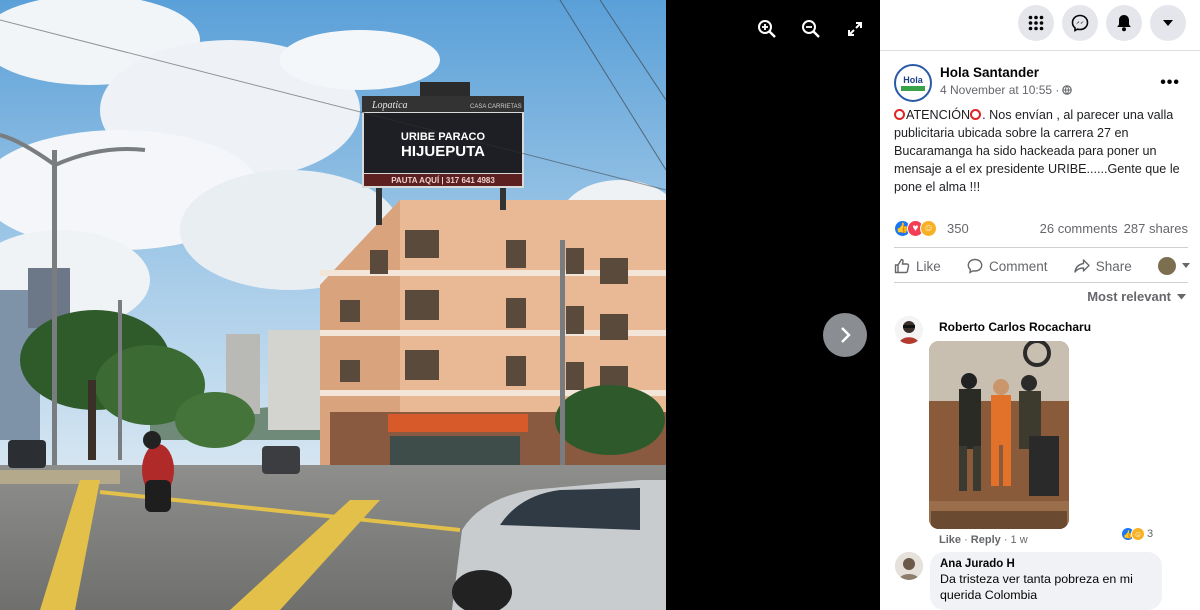 The image size is (1200, 610). Describe the element at coordinates (1006, 72) in the screenshot. I see `page-name: Hola Santander` at that location.